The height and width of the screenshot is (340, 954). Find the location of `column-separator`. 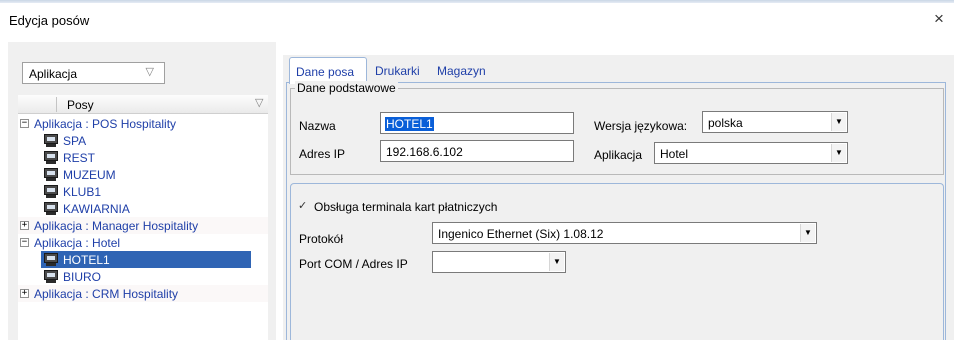

column-separator is located at coordinates (56, 104).